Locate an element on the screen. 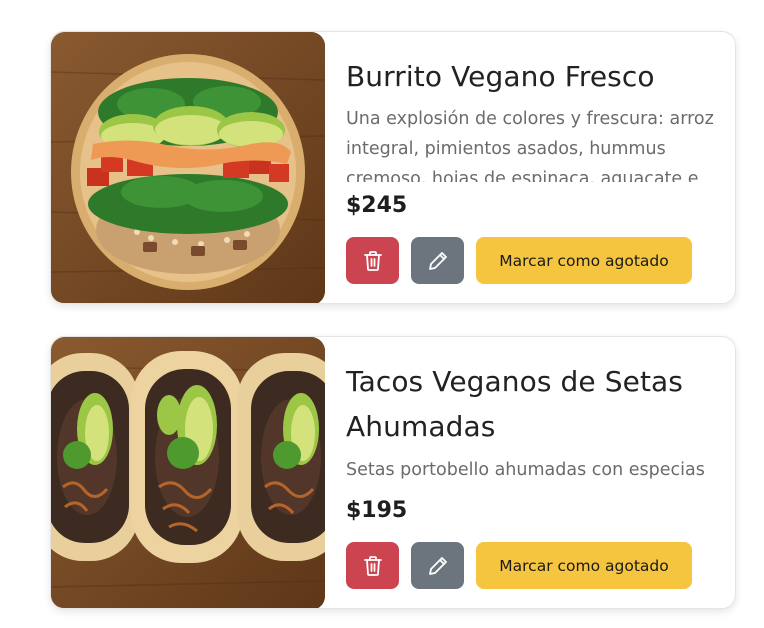  product-description: Setas portobello ahumadas con especias is located at coordinates (525, 470).